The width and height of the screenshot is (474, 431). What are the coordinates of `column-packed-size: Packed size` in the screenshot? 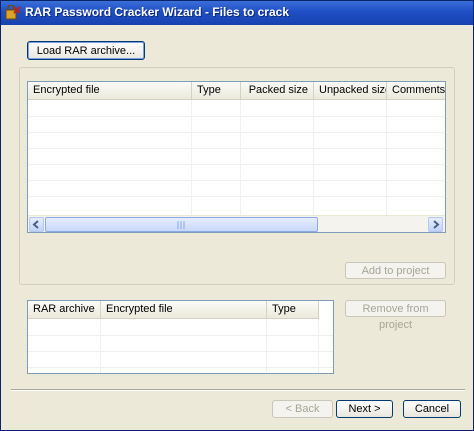 It's located at (277, 90).